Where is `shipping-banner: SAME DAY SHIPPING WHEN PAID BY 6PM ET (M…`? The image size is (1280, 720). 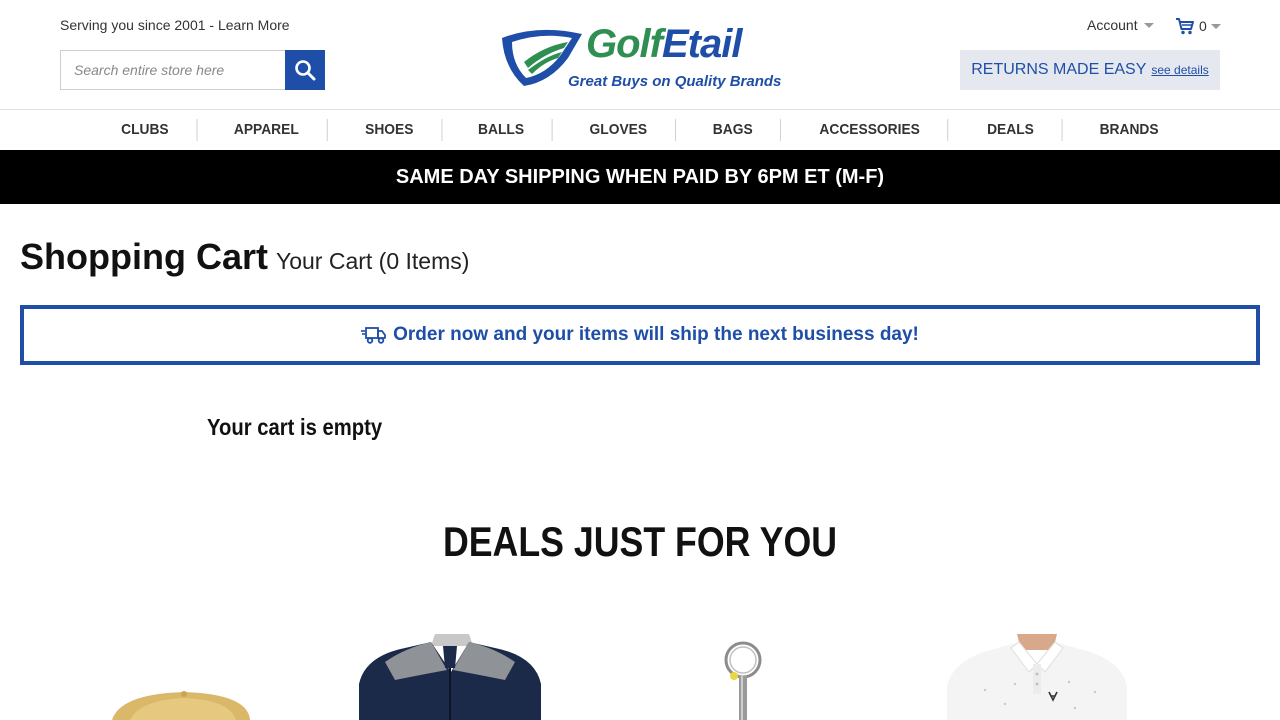 shipping-banner: SAME DAY SHIPPING WHEN PAID BY 6PM ET (M… is located at coordinates (640, 177).